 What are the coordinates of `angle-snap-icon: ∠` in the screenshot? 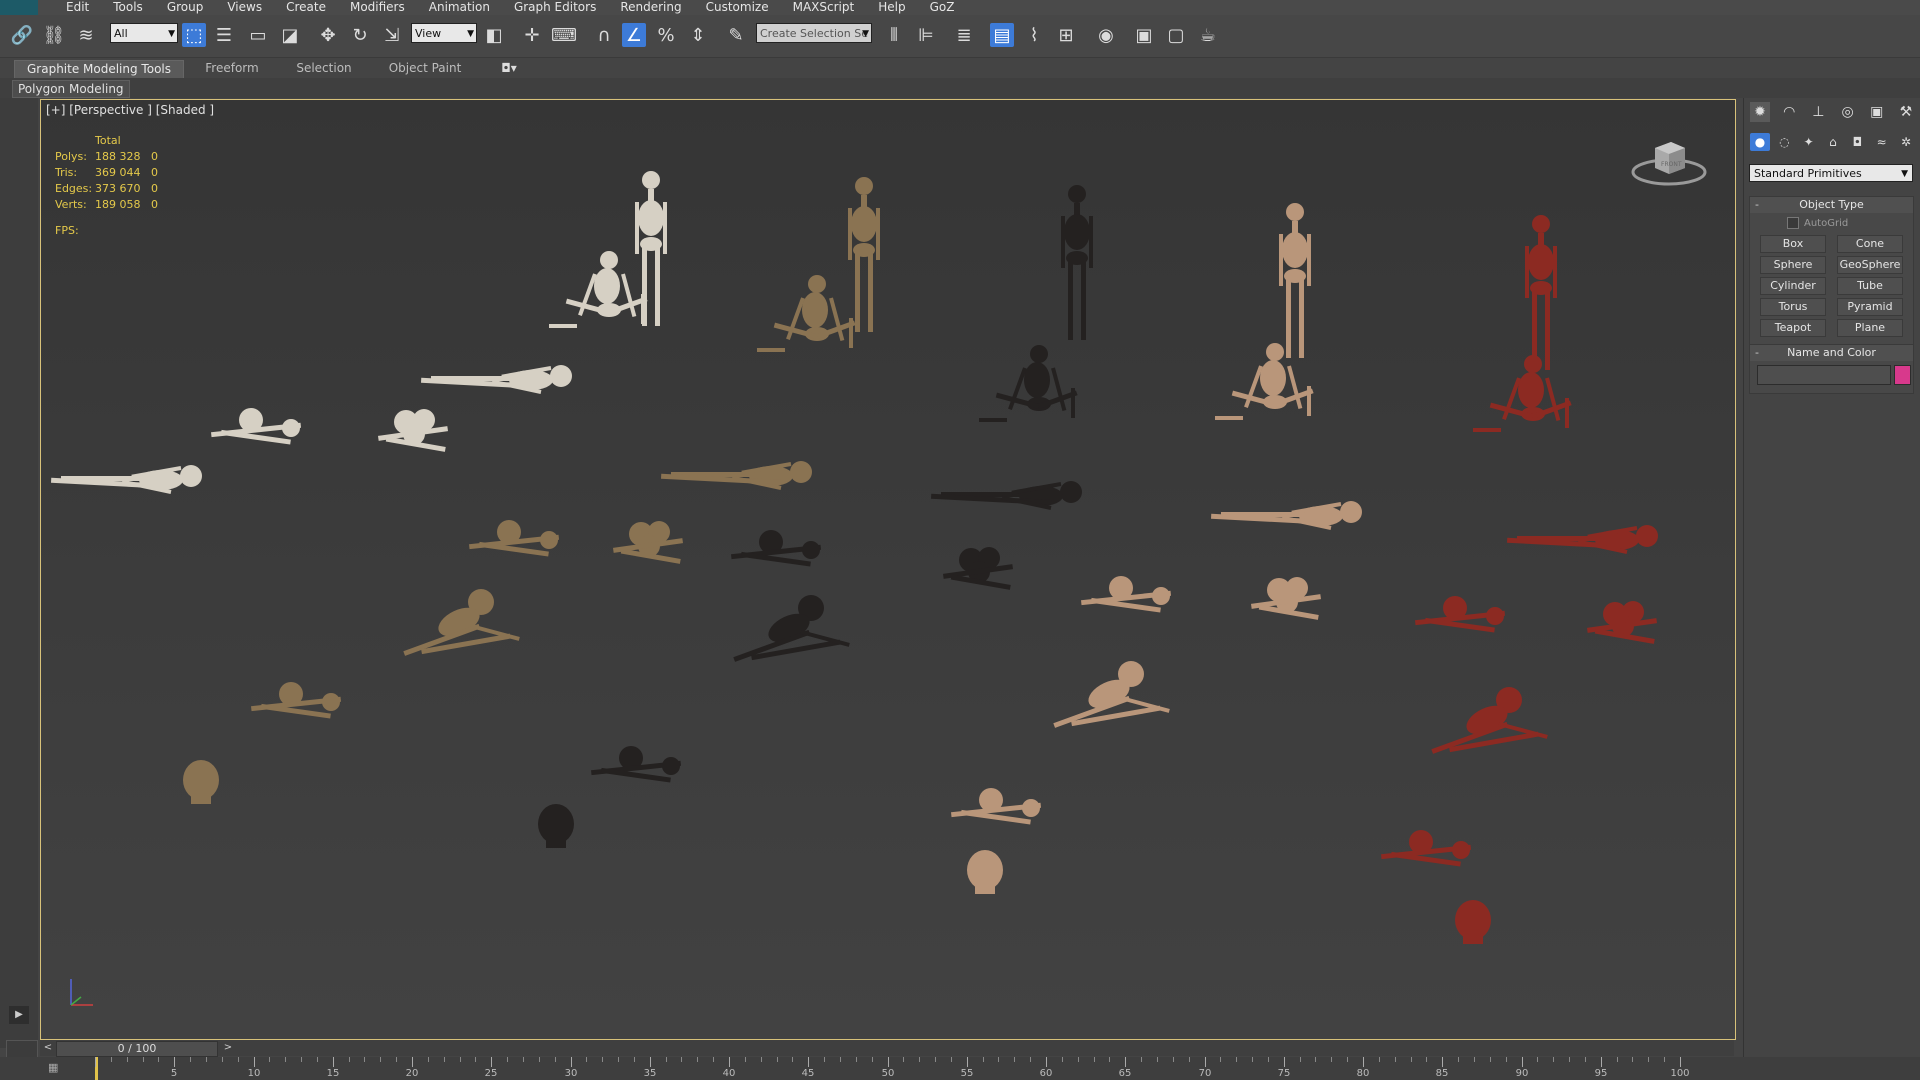 It's located at (634, 35).